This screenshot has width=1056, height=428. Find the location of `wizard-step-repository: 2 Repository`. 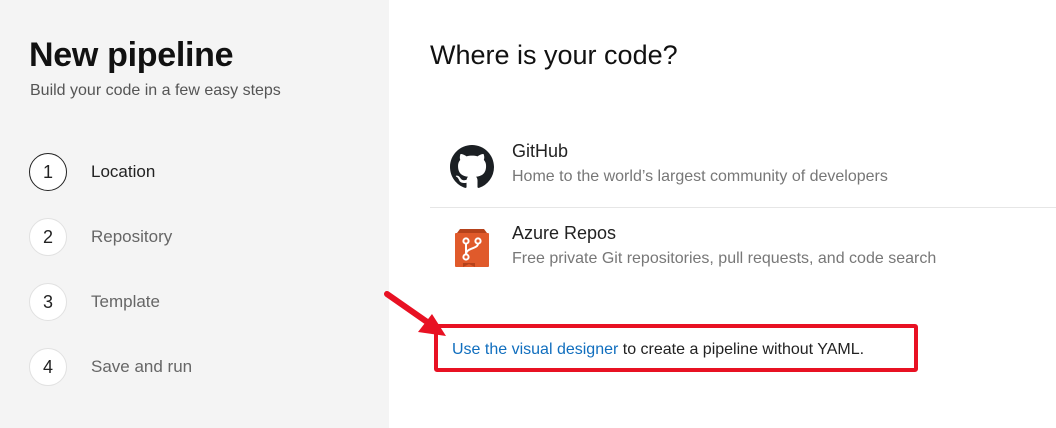

wizard-step-repository: 2 Repository is located at coordinates (100, 237).